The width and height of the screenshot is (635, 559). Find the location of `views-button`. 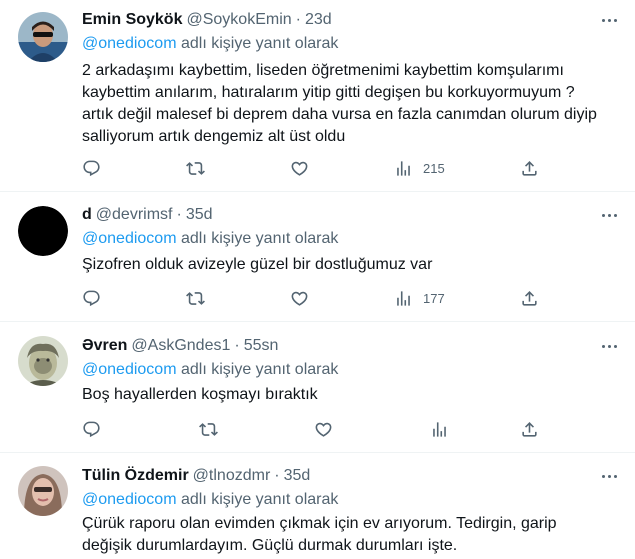

views-button is located at coordinates (439, 429).